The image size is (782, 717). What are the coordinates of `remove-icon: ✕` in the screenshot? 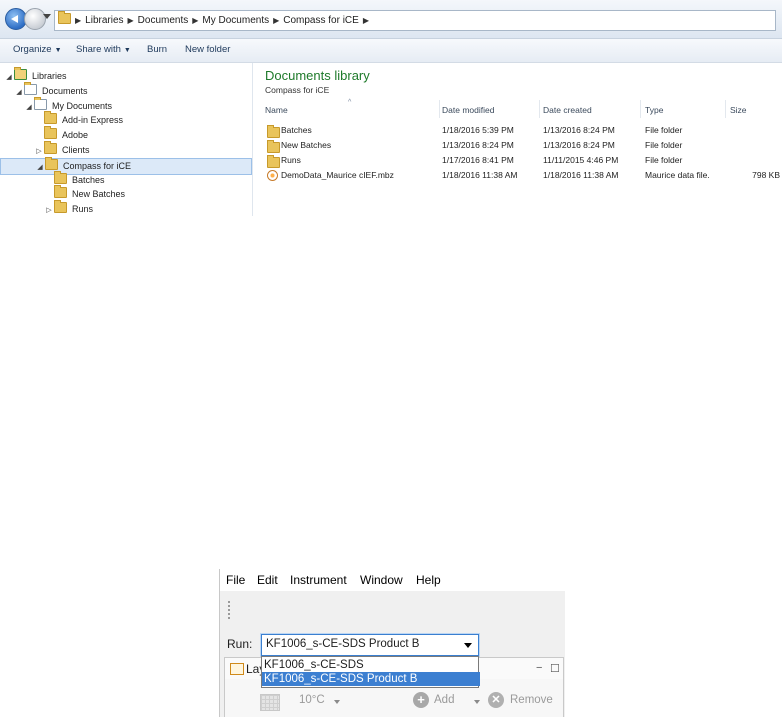 It's located at (496, 700).